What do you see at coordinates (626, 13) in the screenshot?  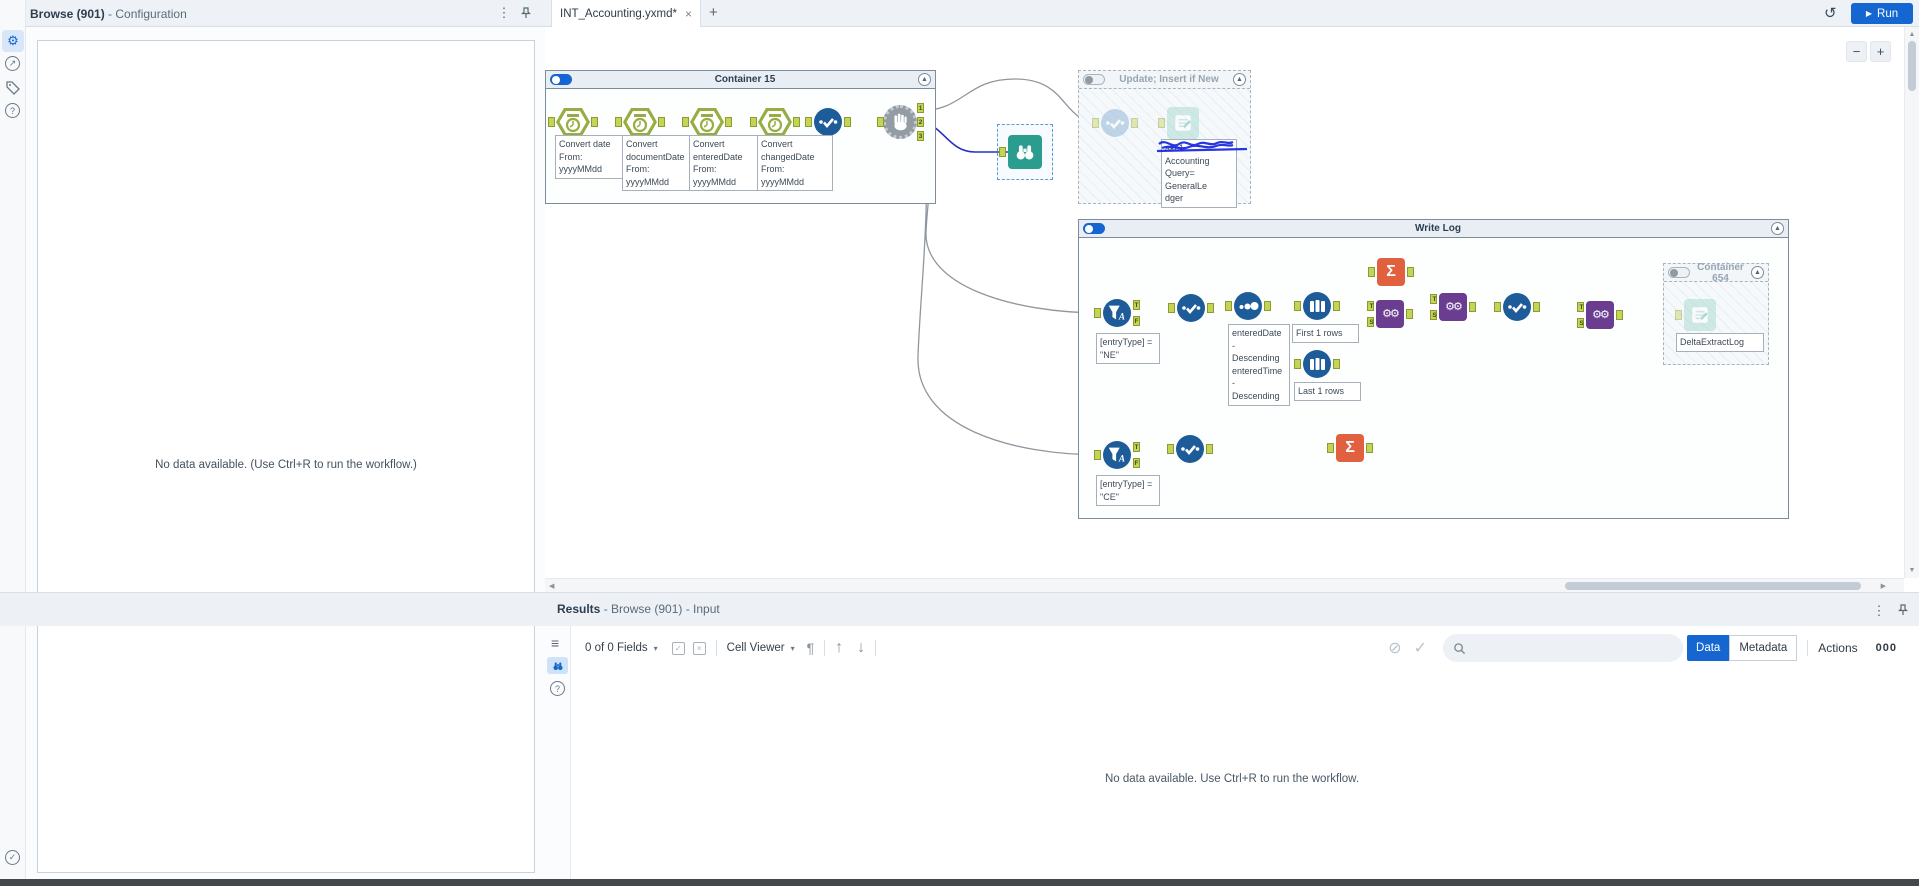 I see `tab-int-accounting: INT_Accounting.yxmd* ×` at bounding box center [626, 13].